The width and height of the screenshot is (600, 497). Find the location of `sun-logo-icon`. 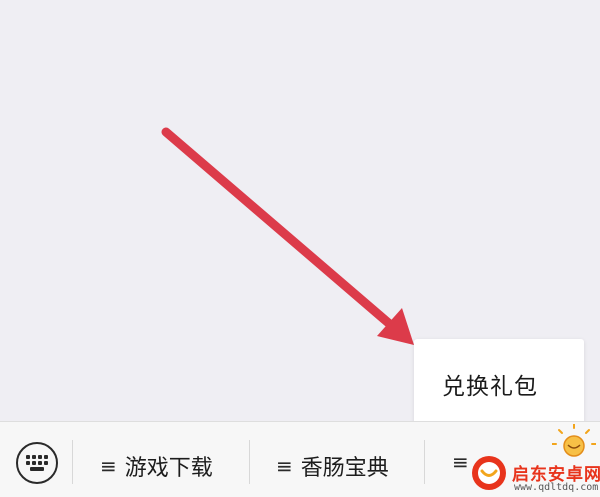

sun-logo-icon is located at coordinates (574, 440).